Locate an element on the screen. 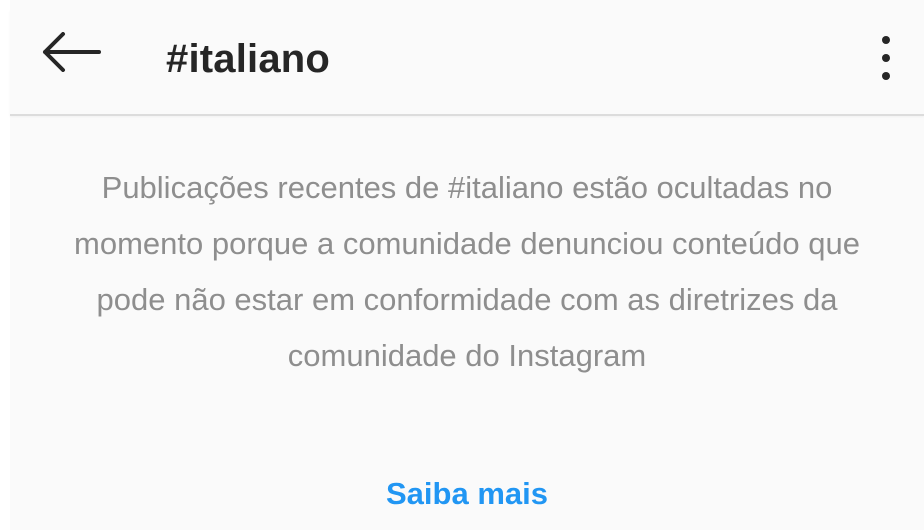 This screenshot has width=924, height=530. back-button is located at coordinates (70, 54).